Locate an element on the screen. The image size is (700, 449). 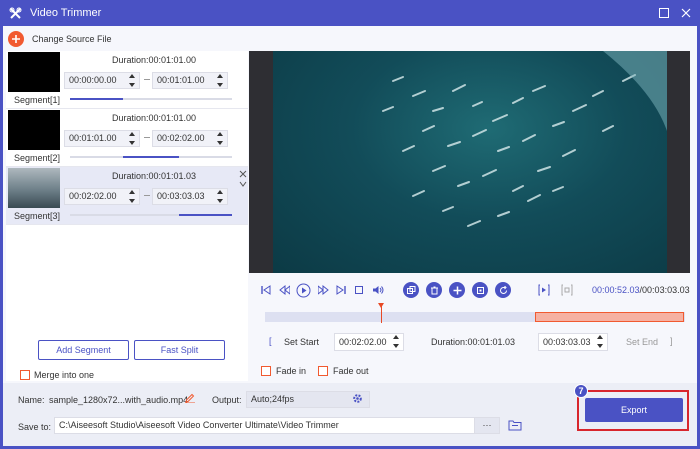
timeline-track is located at coordinates (475, 317).